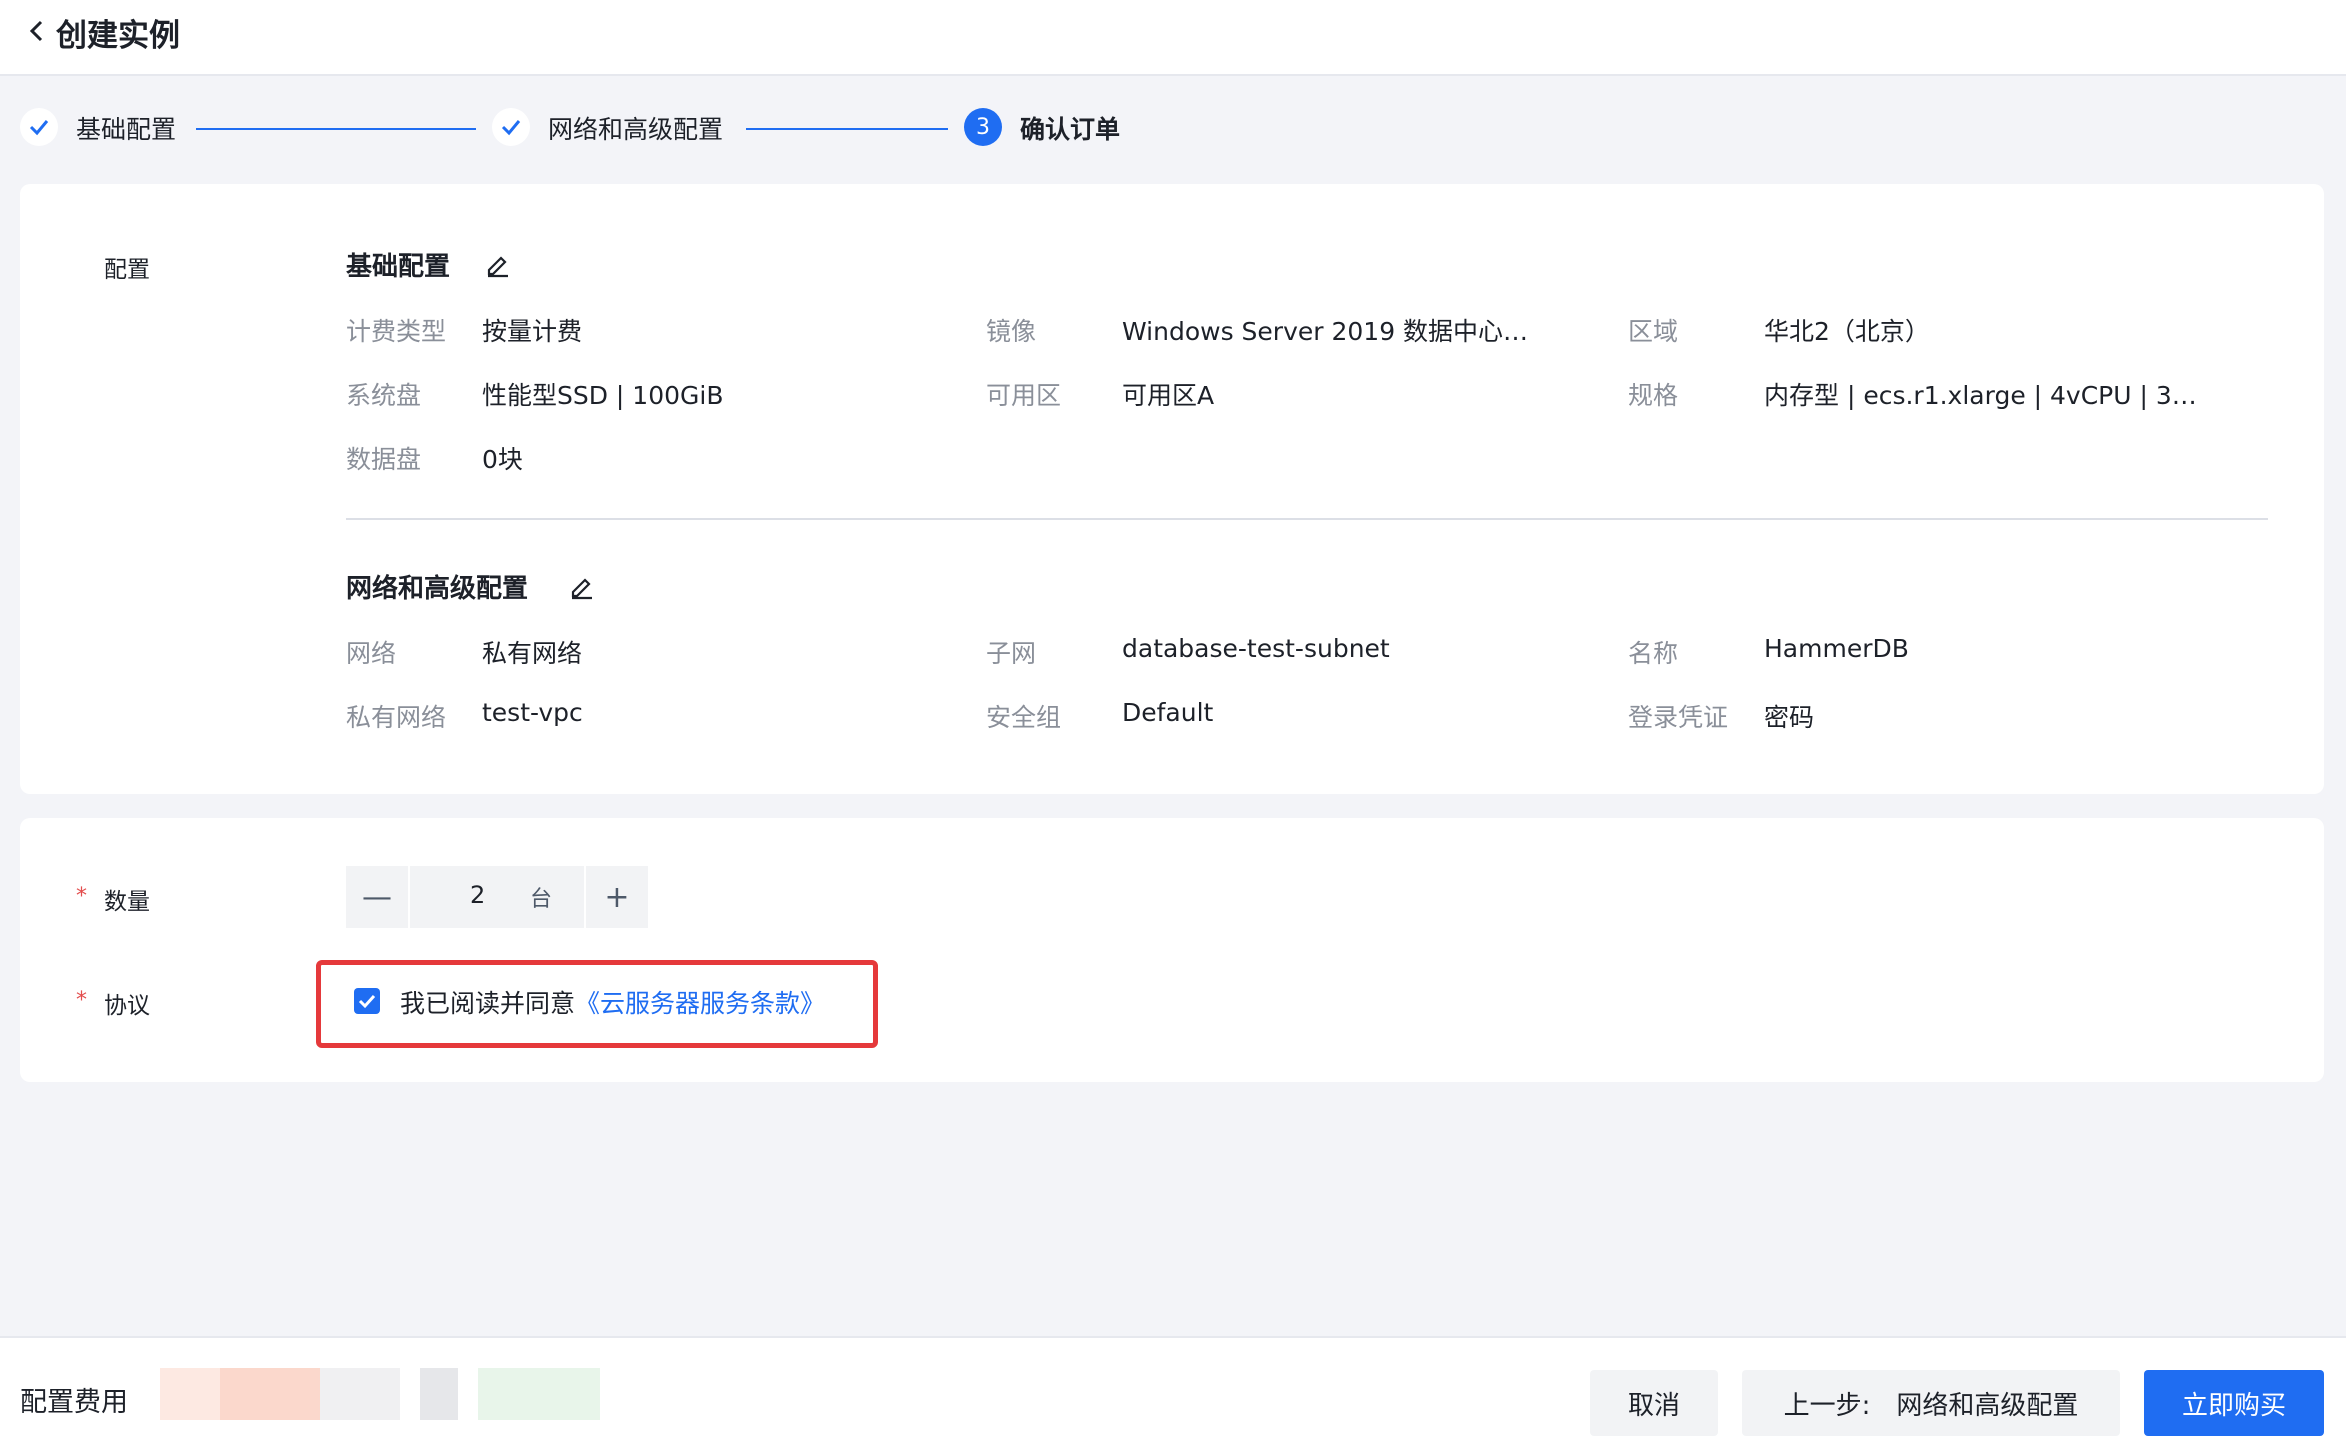  What do you see at coordinates (532, 331) in the screenshot?
I see `field-value: 按量计费` at bounding box center [532, 331].